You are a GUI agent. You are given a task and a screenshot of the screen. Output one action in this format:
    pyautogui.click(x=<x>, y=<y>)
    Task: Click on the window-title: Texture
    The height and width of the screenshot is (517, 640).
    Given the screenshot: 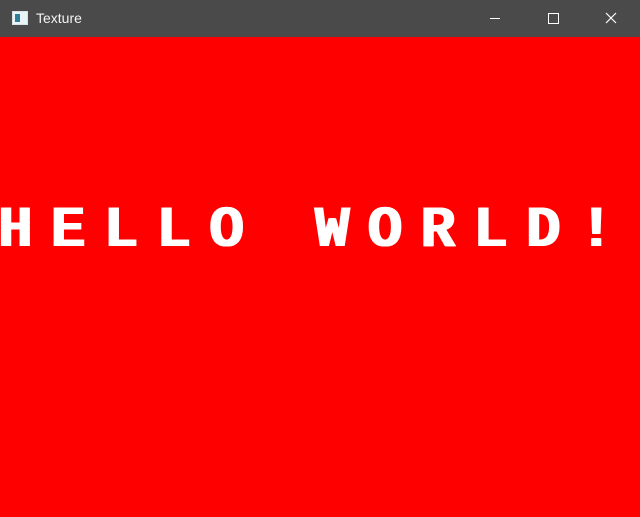 What is the action you would take?
    pyautogui.click(x=59, y=18)
    